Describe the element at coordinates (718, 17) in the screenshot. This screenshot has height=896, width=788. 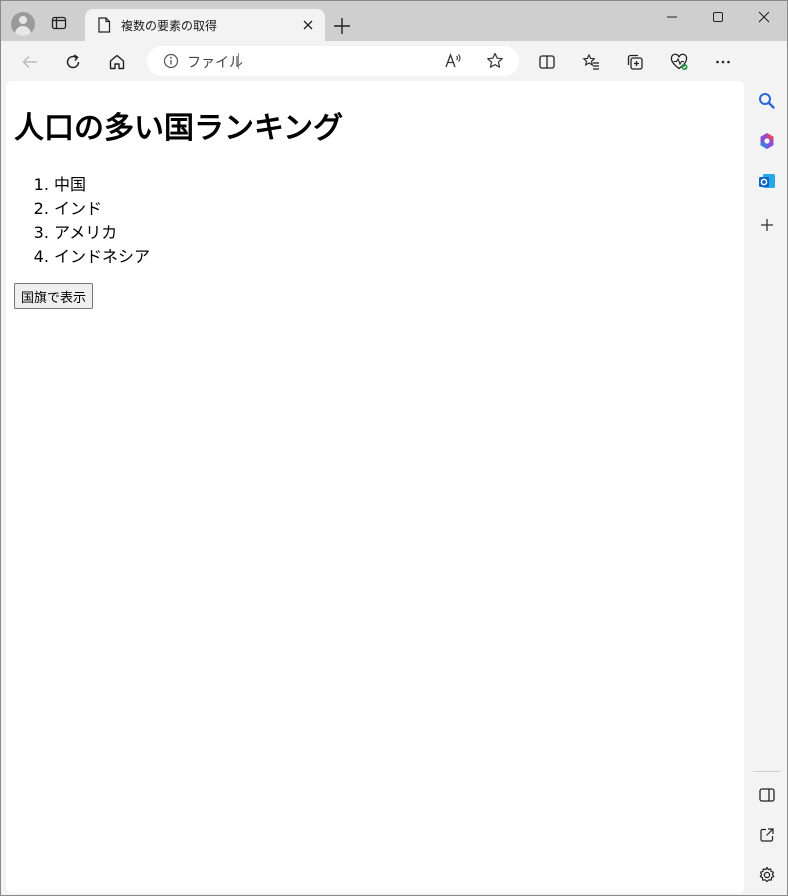
I see `maximize-icon` at that location.